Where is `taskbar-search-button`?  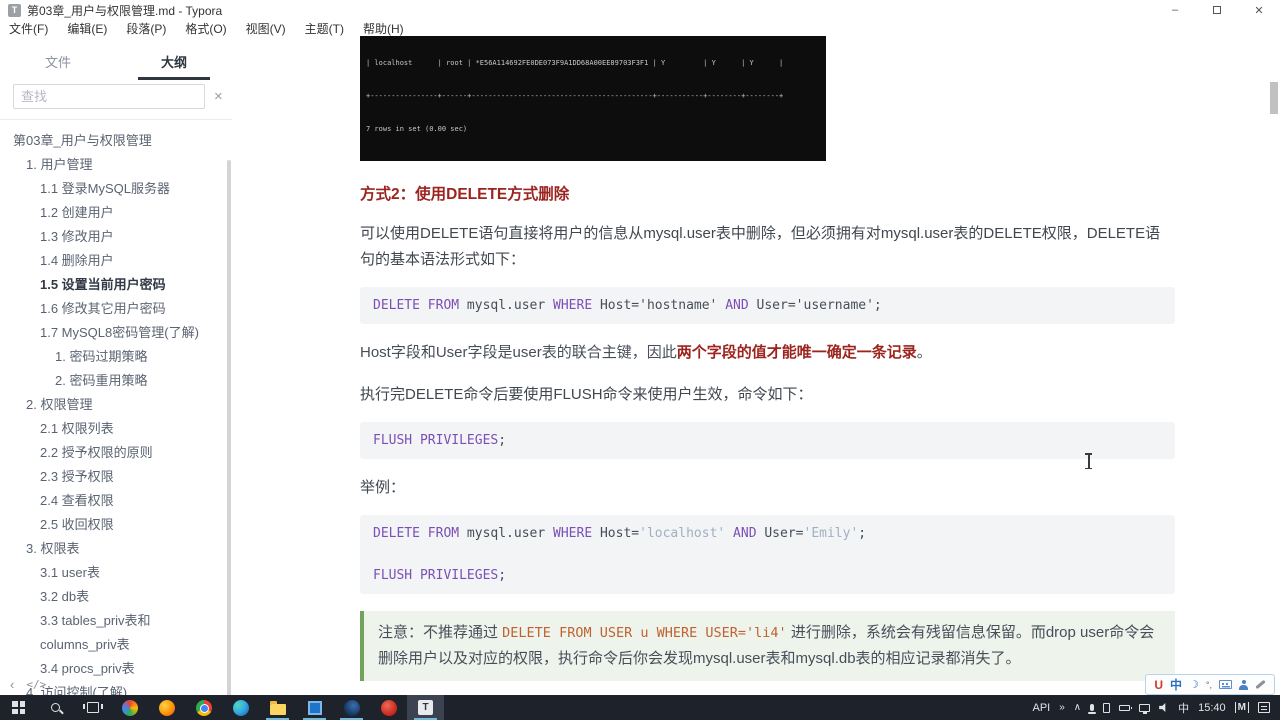 taskbar-search-button is located at coordinates (55, 707).